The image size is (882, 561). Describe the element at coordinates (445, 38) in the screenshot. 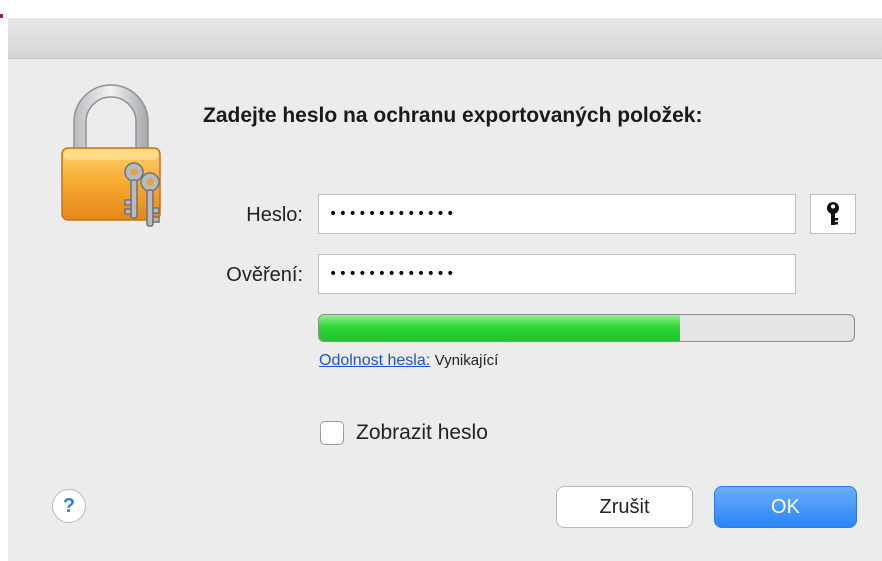

I see `dialog-titlebar` at that location.